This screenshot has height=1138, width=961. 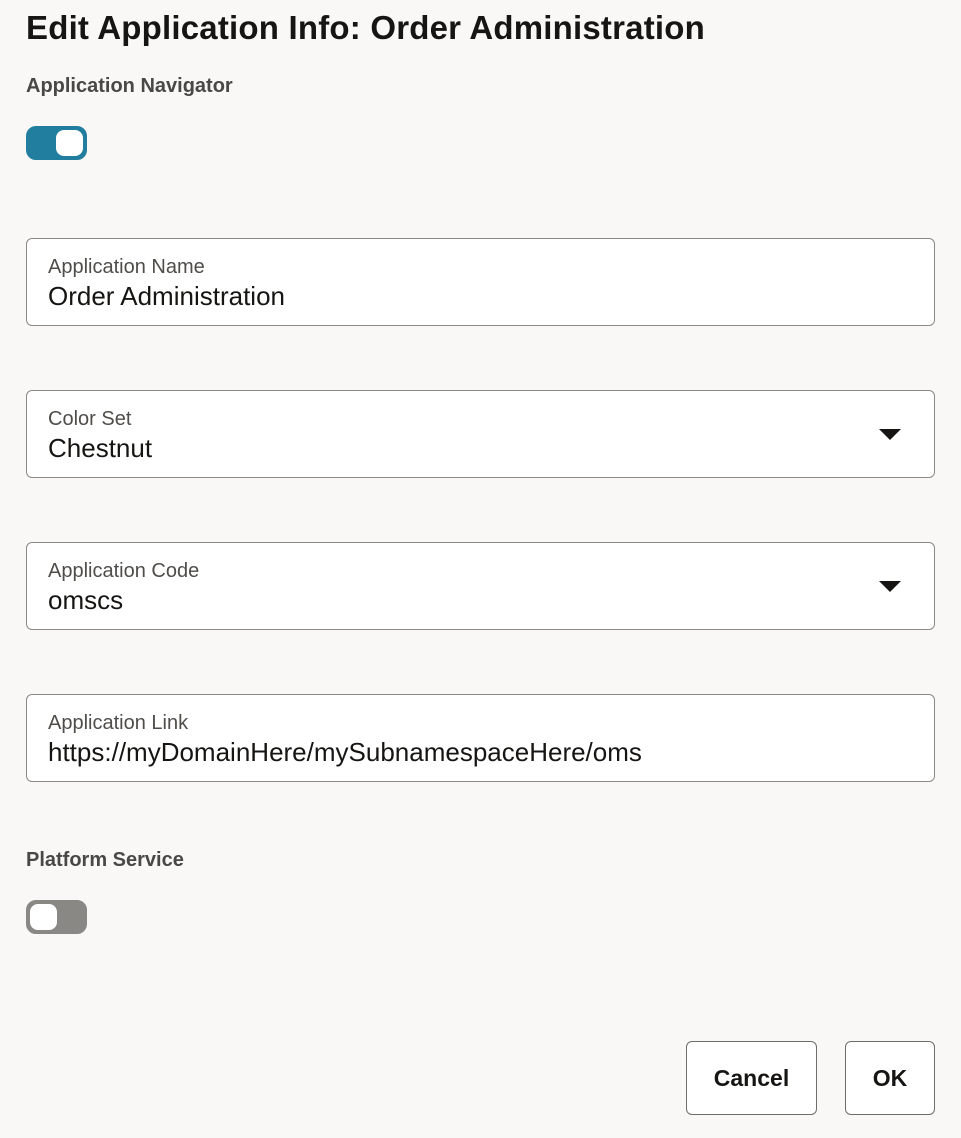 I want to click on application-link-label: Application Link, so click(x=118, y=723).